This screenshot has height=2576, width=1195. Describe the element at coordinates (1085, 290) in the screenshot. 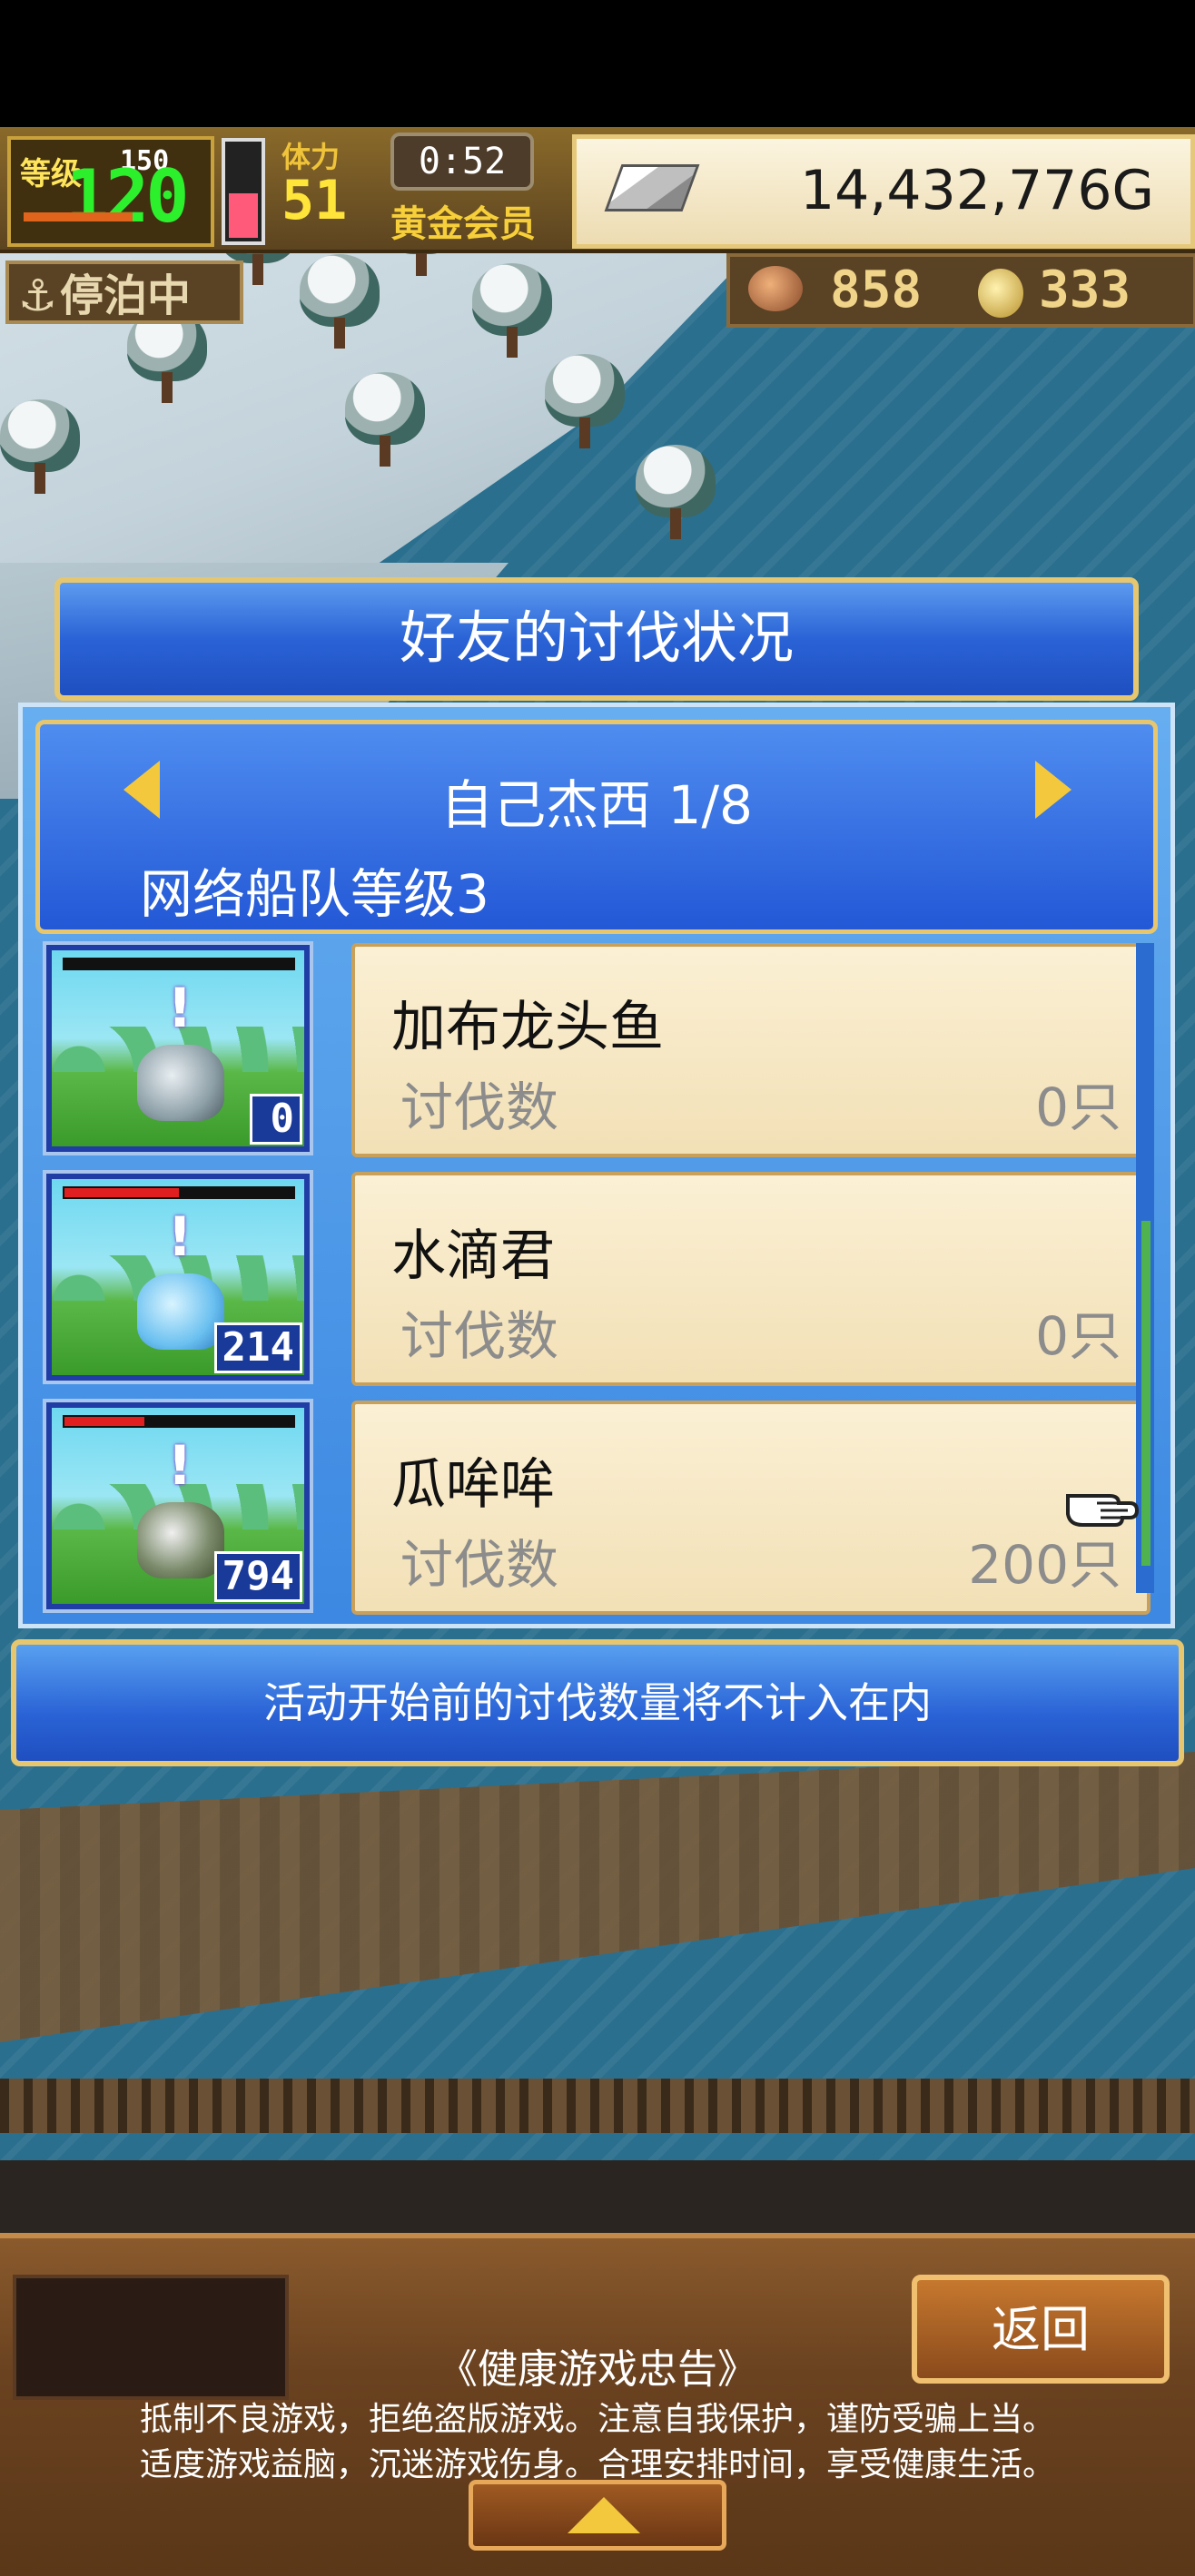

I see `medal-value: 333` at that location.